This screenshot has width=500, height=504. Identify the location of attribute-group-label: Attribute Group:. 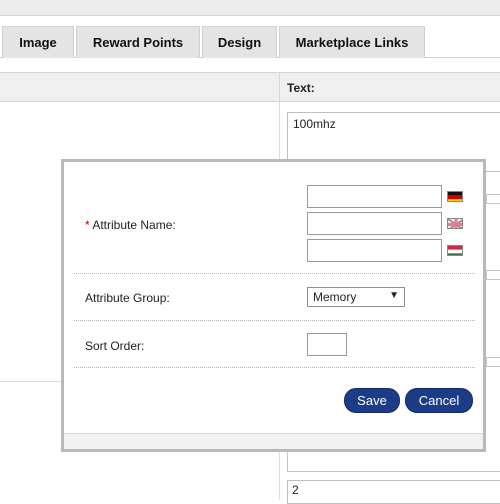
(127, 298).